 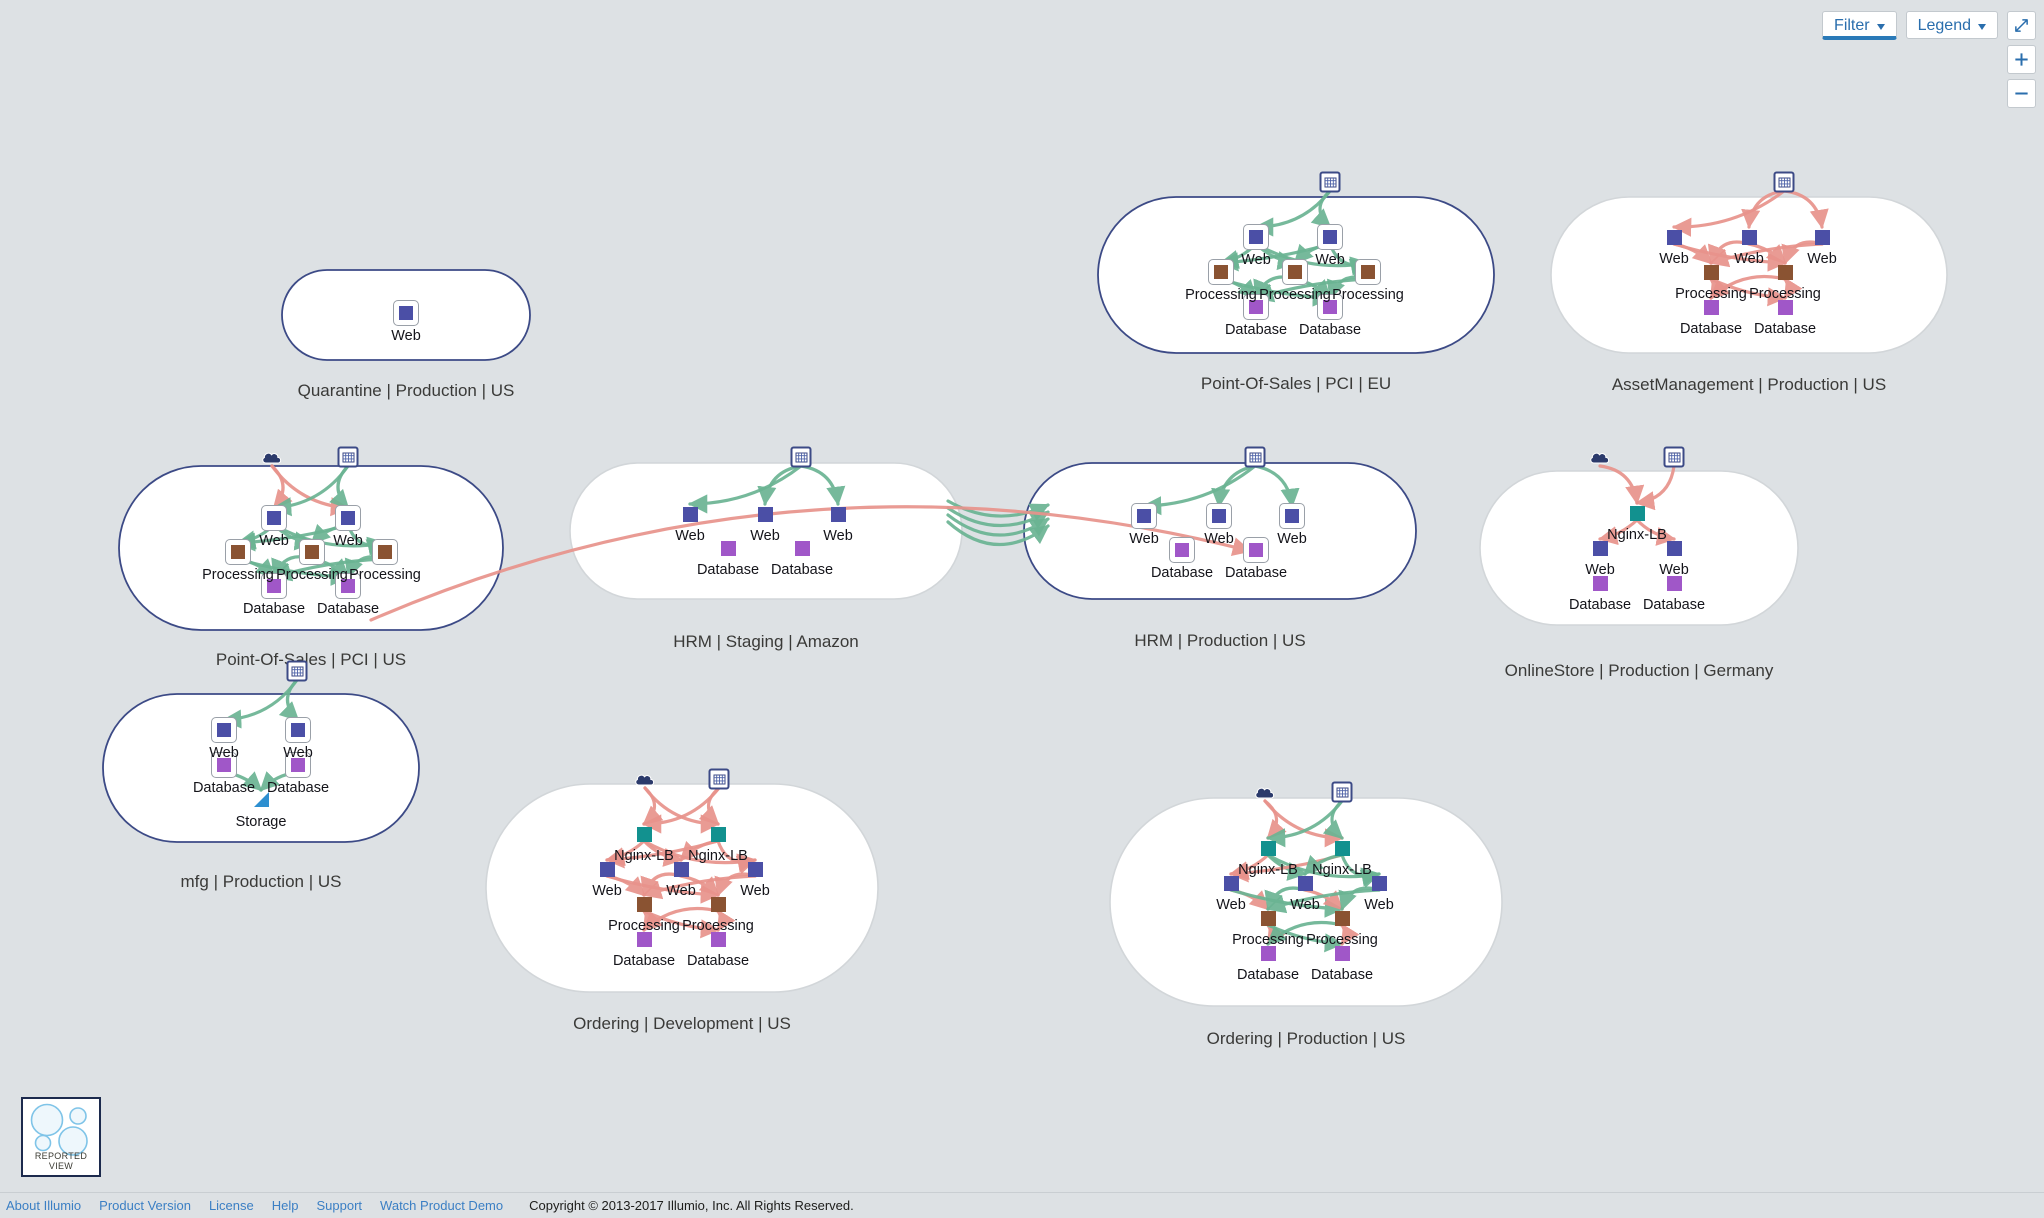 What do you see at coordinates (2021, 25) in the screenshot?
I see `fullscreen-button` at bounding box center [2021, 25].